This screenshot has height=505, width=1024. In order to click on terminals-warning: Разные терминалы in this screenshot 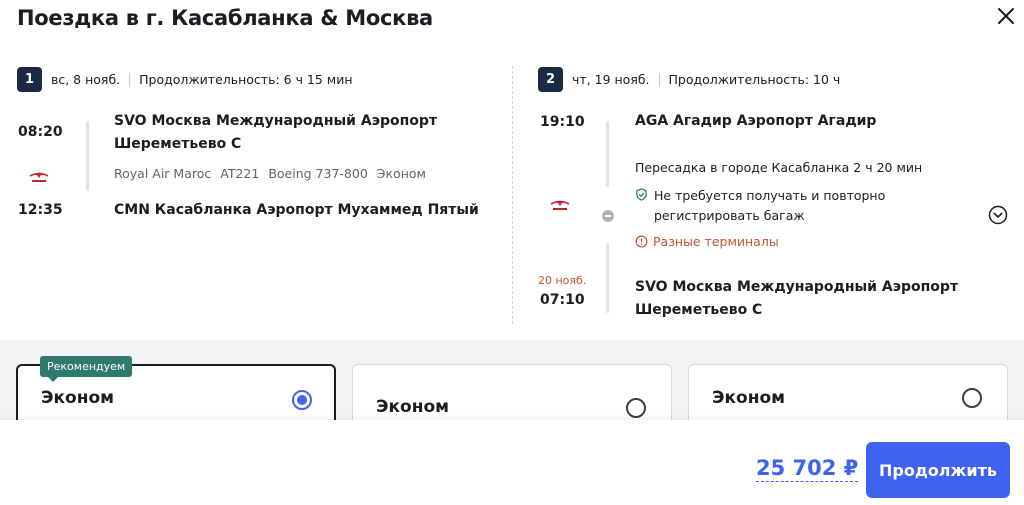, I will do `click(707, 241)`.